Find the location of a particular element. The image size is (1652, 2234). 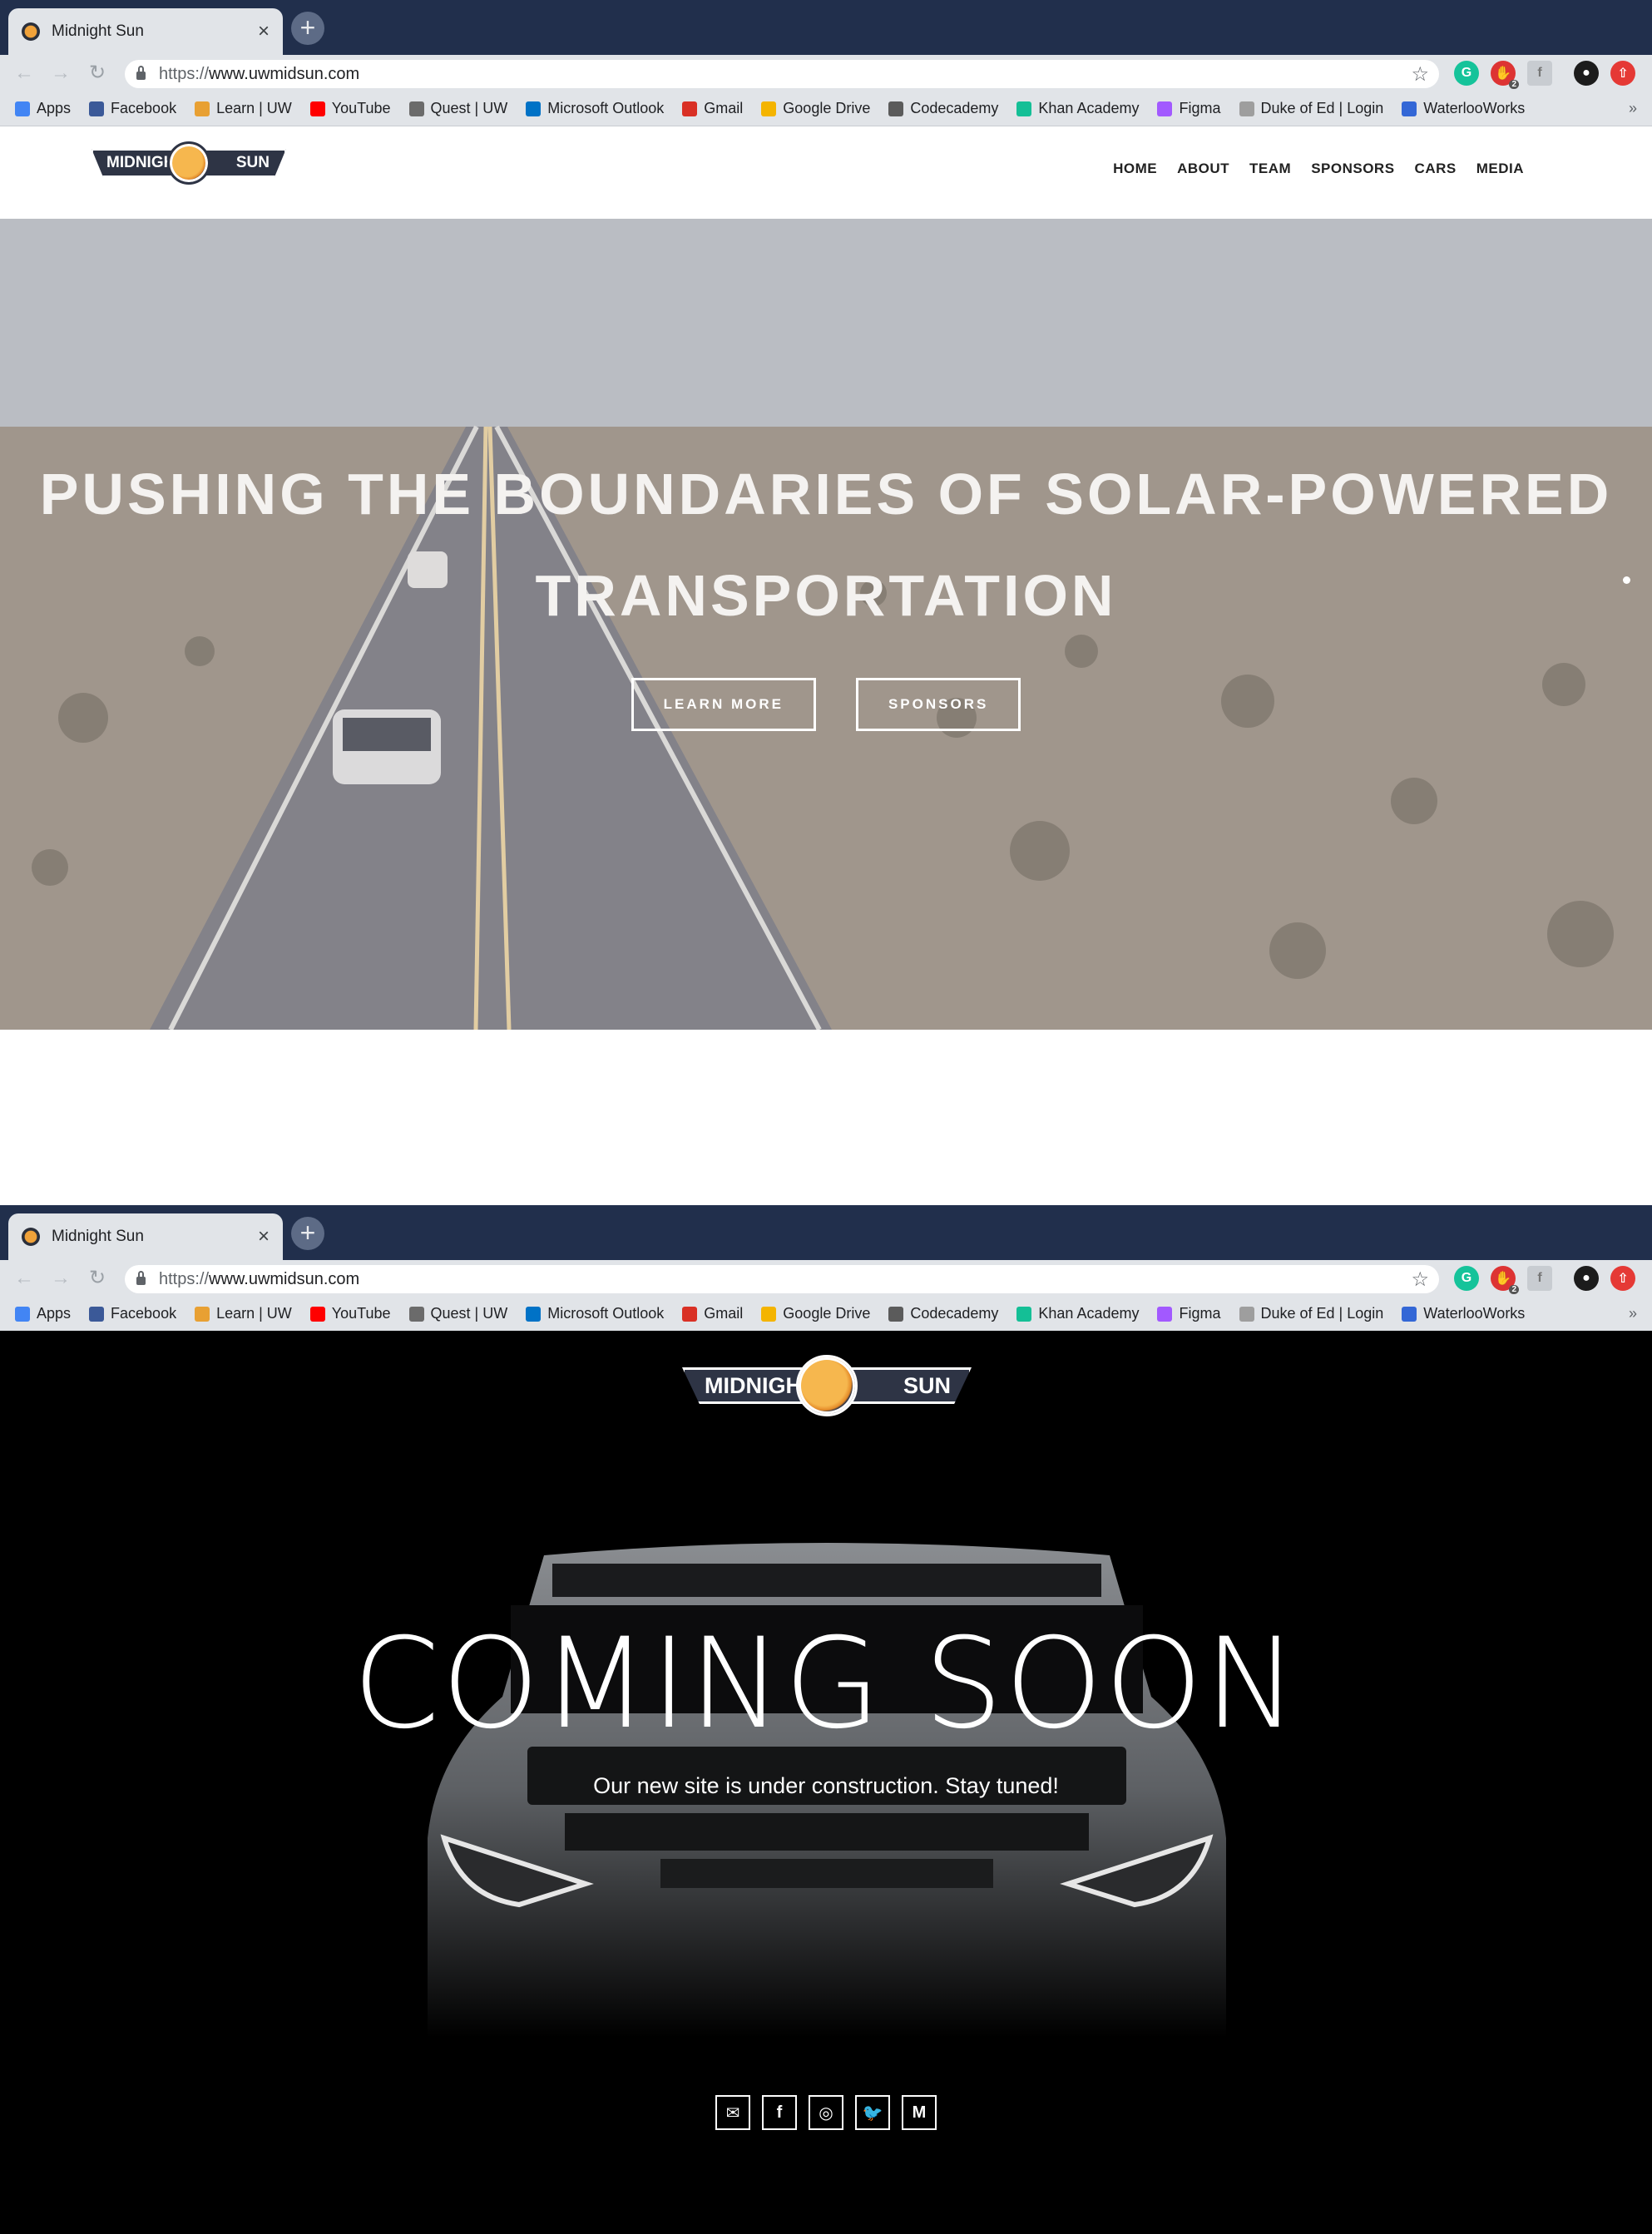

nav-sponsors: SPONSORS is located at coordinates (1352, 169).